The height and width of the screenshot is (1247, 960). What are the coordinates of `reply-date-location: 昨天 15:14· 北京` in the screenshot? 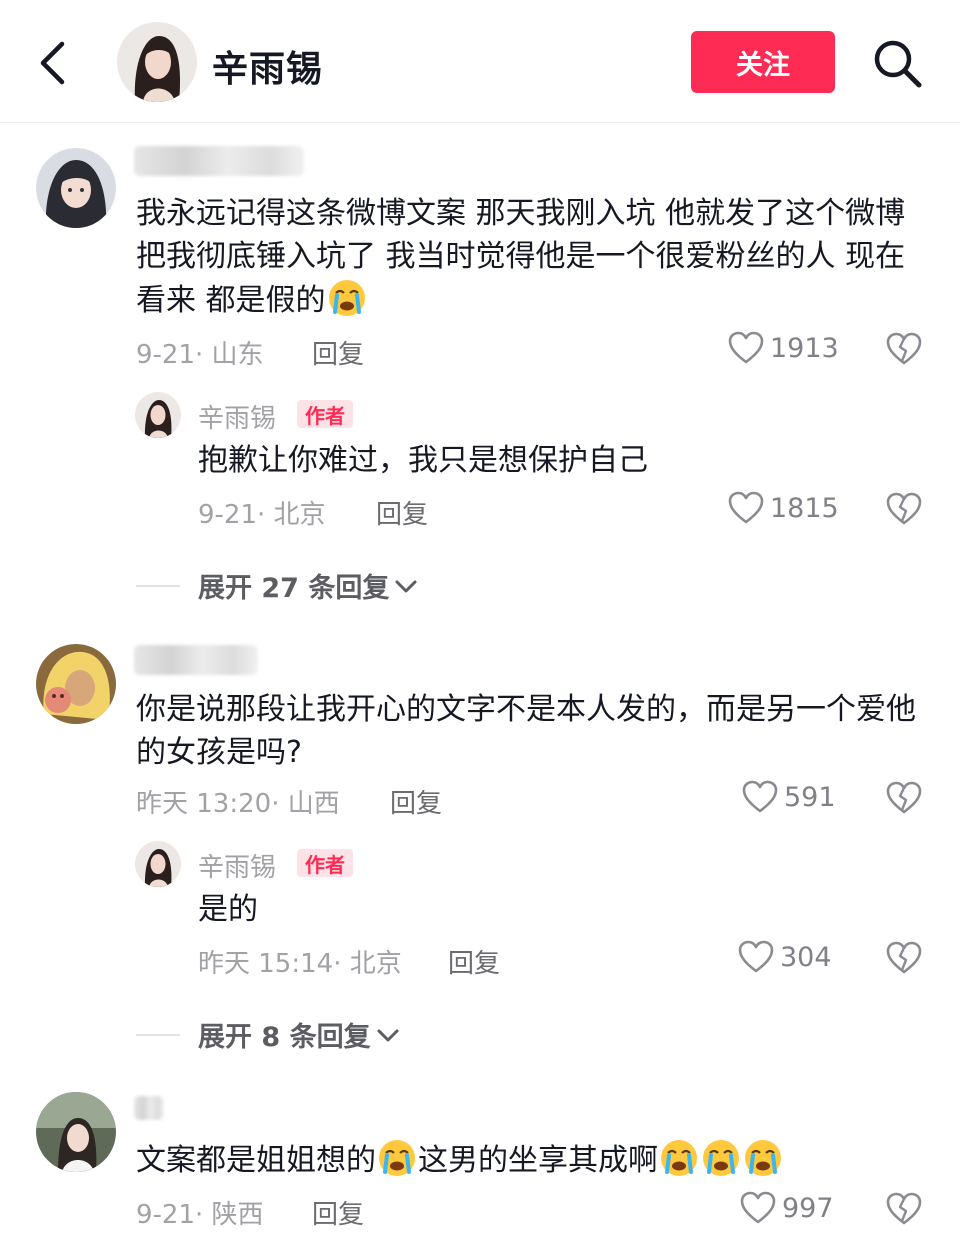 It's located at (300, 964).